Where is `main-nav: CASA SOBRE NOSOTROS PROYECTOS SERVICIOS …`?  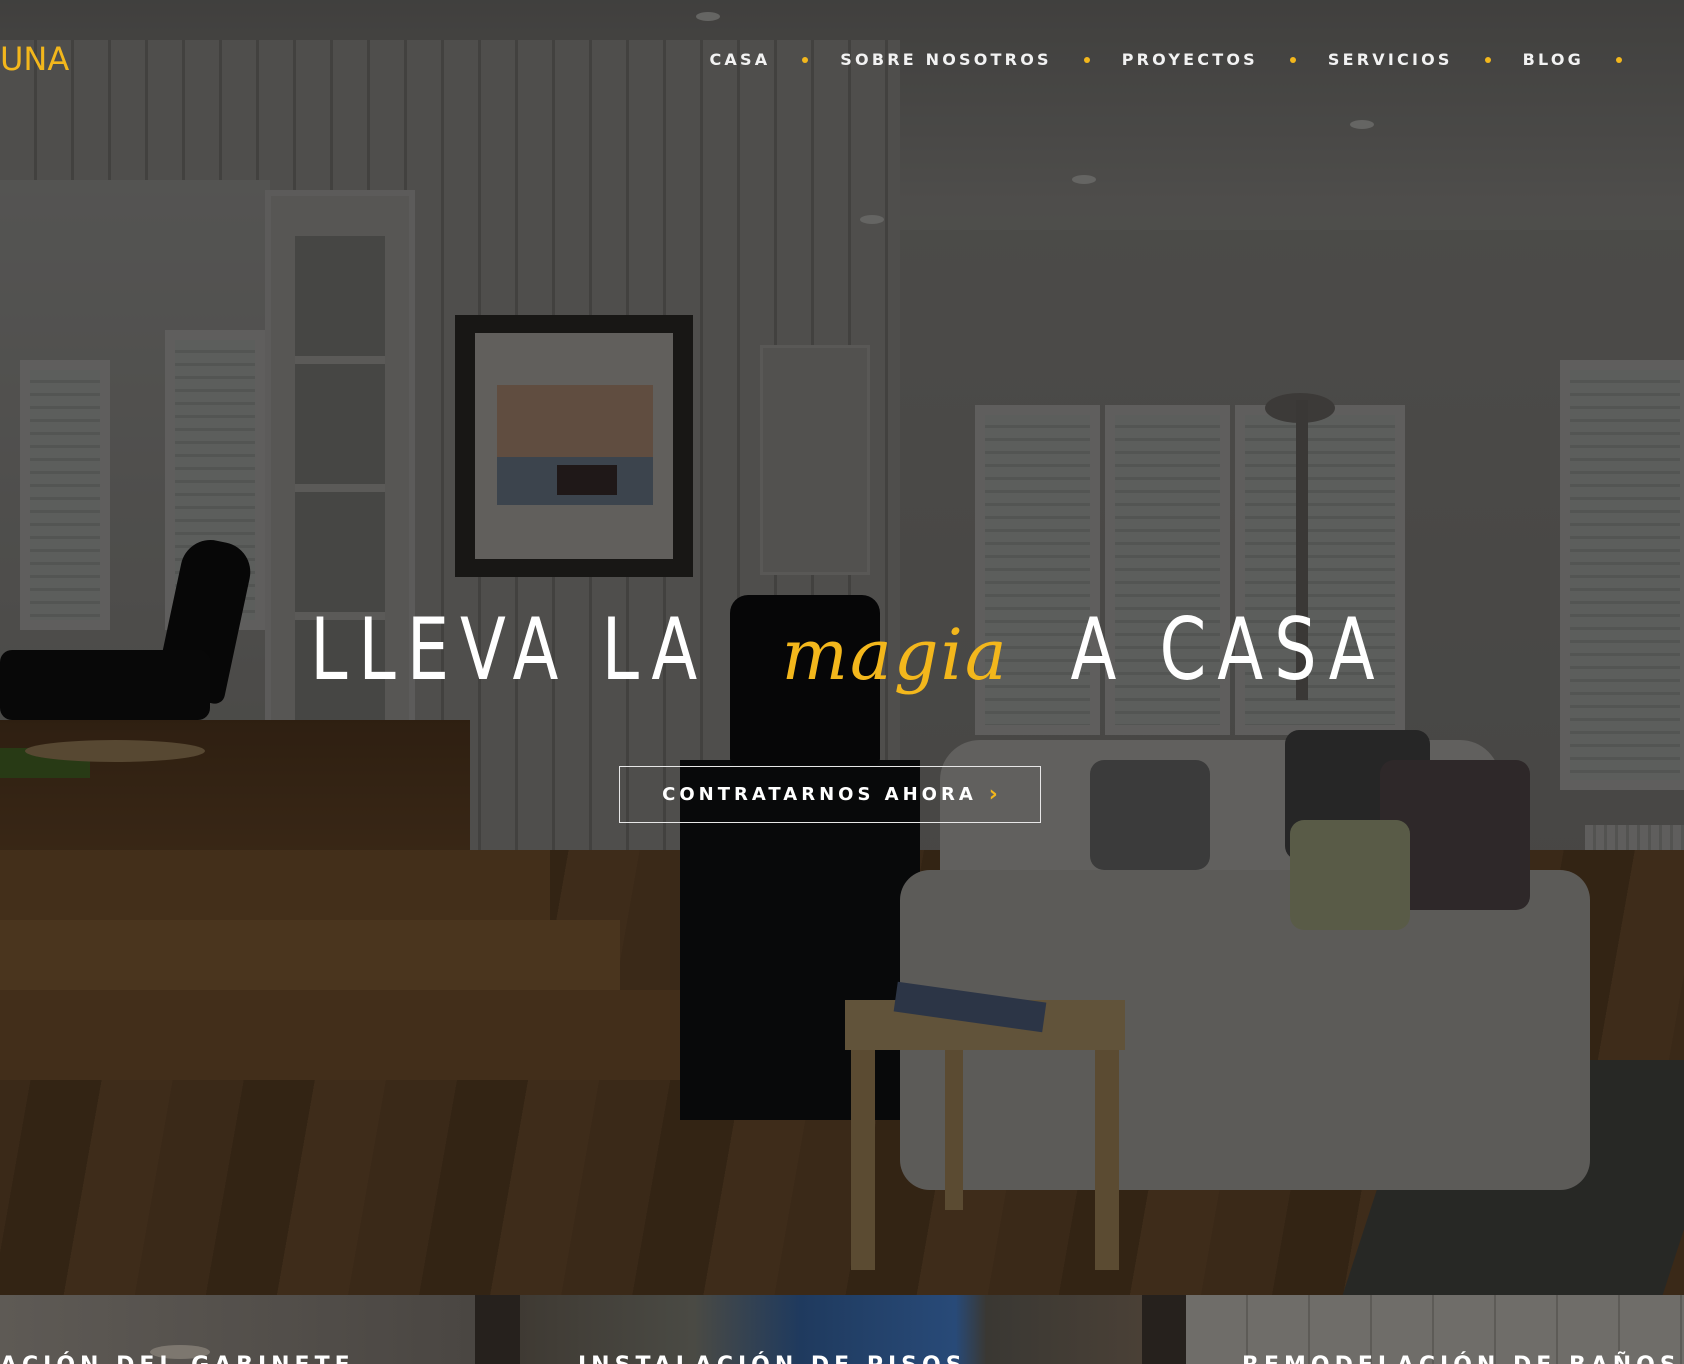 main-nav: CASA SOBRE NOSOTROS PROYECTOS SERVICIOS … is located at coordinates (1181, 59).